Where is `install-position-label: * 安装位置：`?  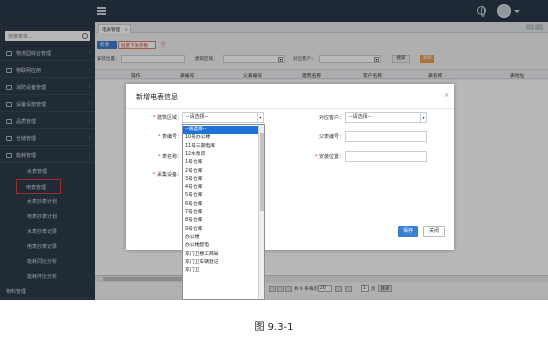
install-position-label: * 安装位置： is located at coordinates (329, 157).